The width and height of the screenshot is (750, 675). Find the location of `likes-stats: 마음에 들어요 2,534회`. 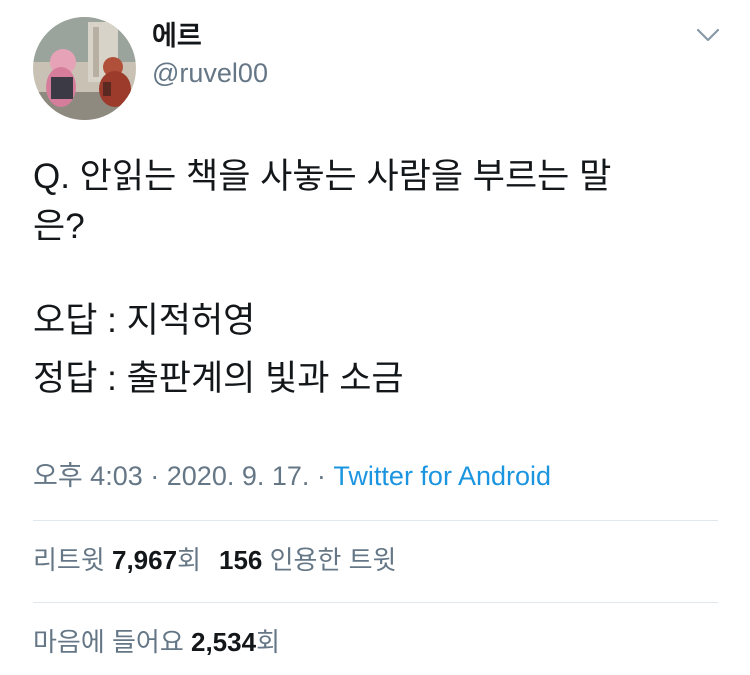

likes-stats: 마음에 들어요 2,534회 is located at coordinates (156, 642).